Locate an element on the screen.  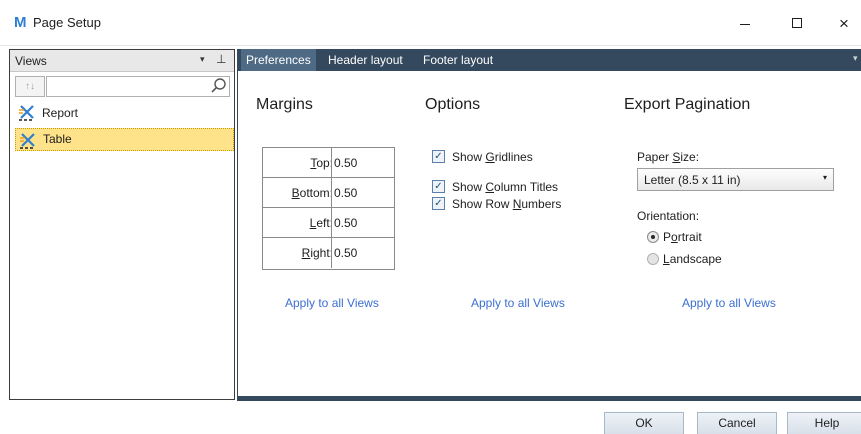
pin-icon: ⊥ is located at coordinates (221, 59).